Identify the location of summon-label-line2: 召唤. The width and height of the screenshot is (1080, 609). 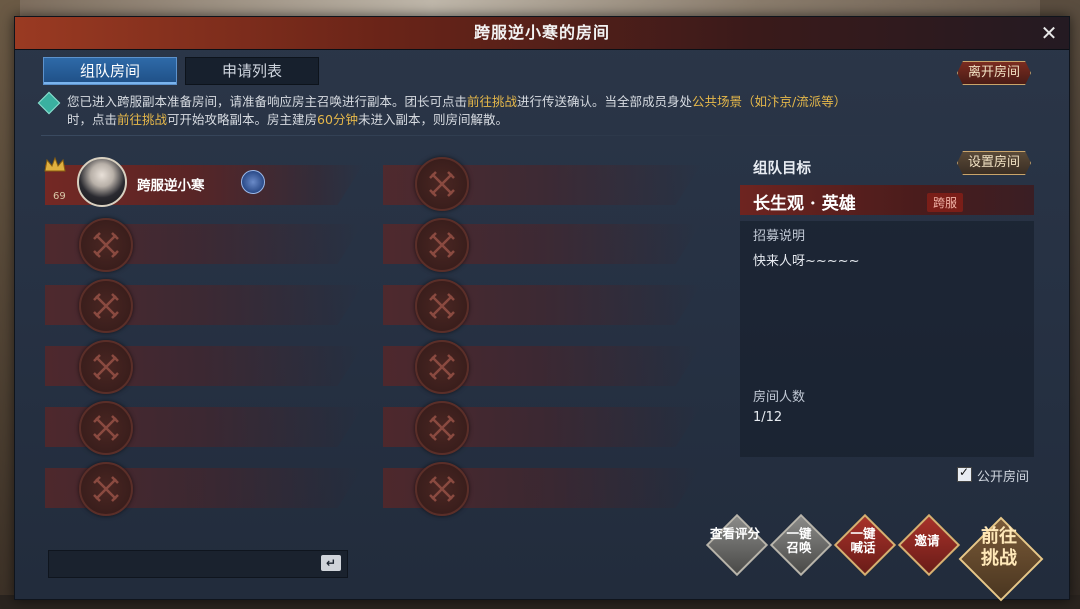
(799, 547).